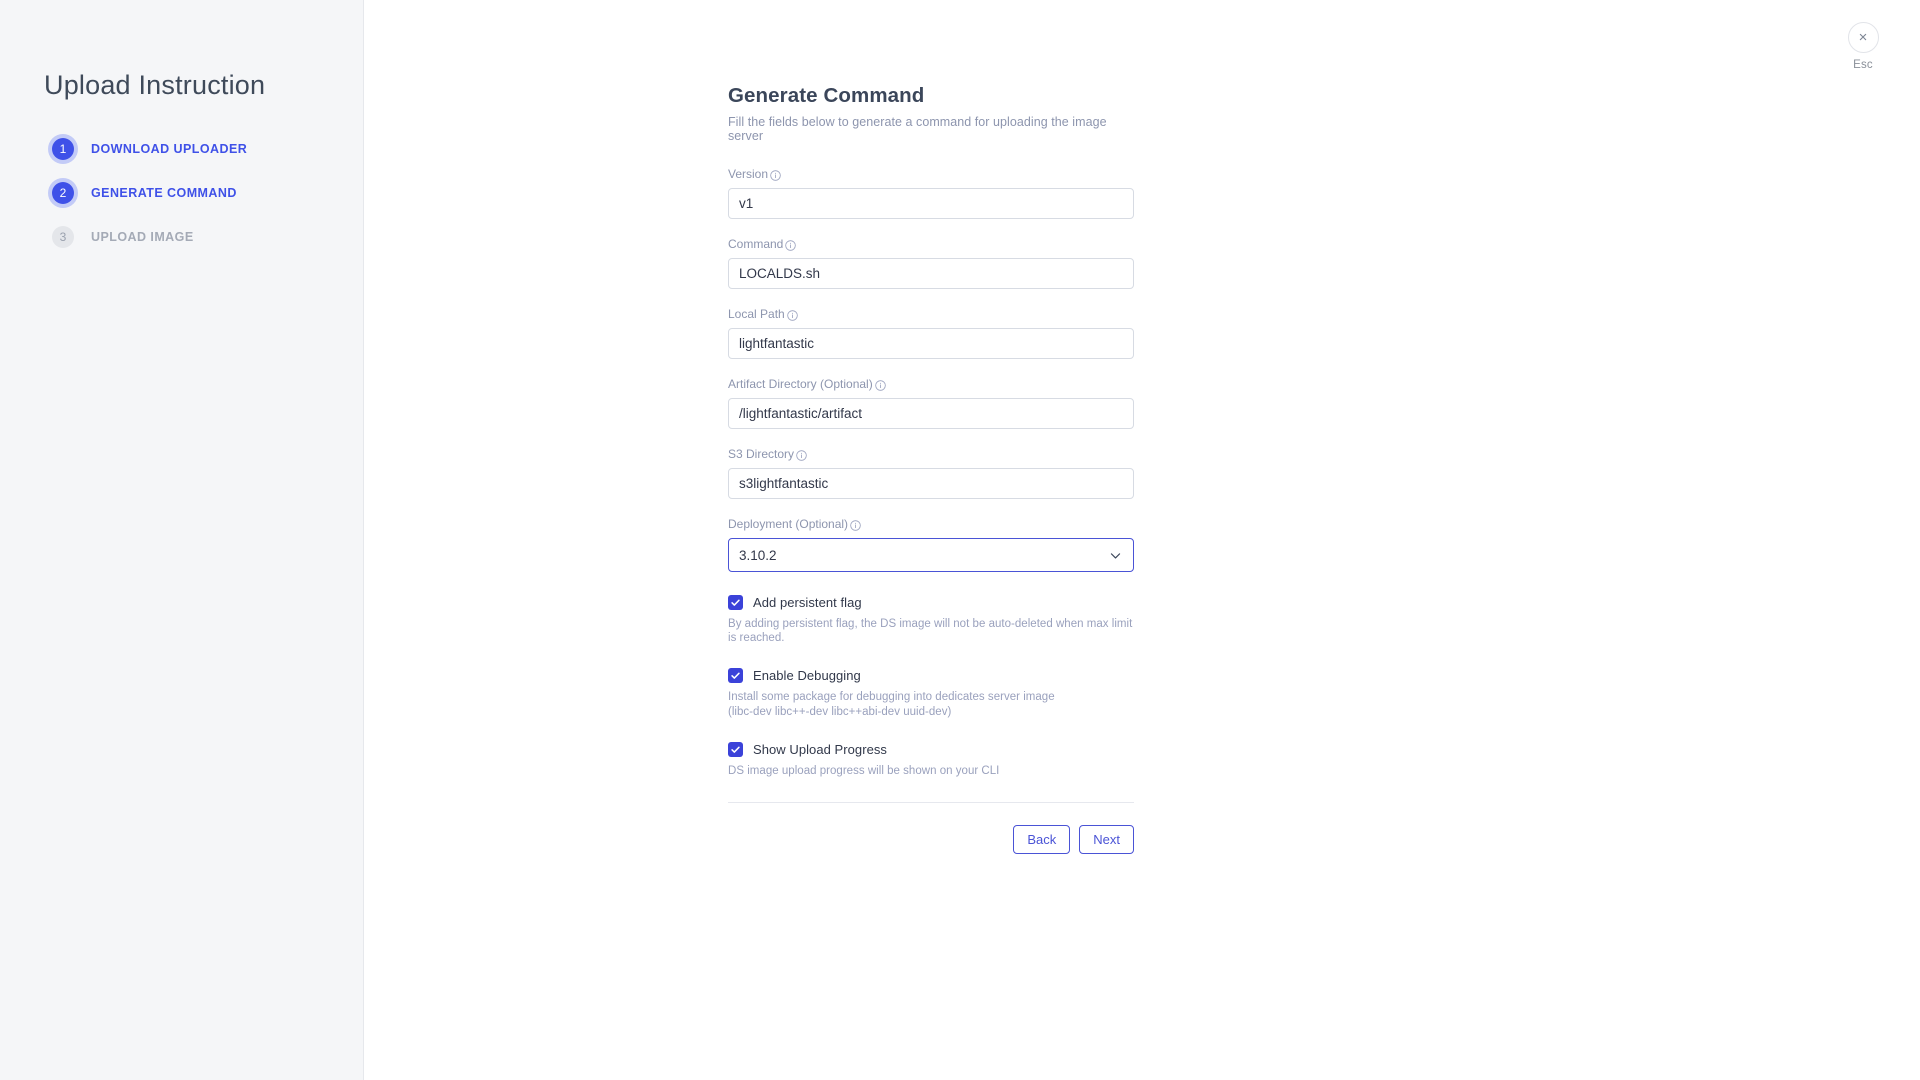 Image resolution: width=1920 pixels, height=1080 pixels. I want to click on field-label-command: Command, so click(762, 244).